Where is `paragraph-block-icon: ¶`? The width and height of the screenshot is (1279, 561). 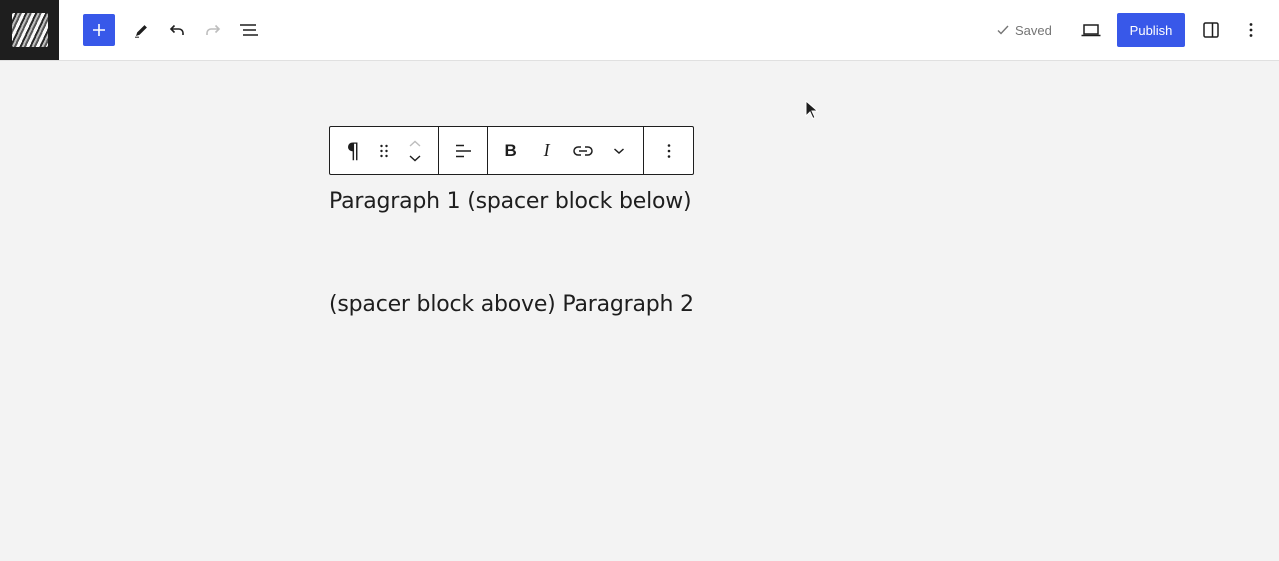
paragraph-block-icon: ¶ is located at coordinates (353, 150).